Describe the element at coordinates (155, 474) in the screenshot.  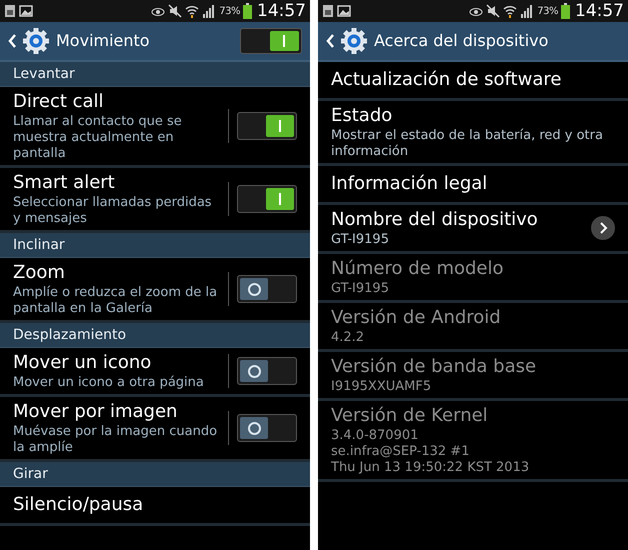
I see `section-header: Girar` at that location.